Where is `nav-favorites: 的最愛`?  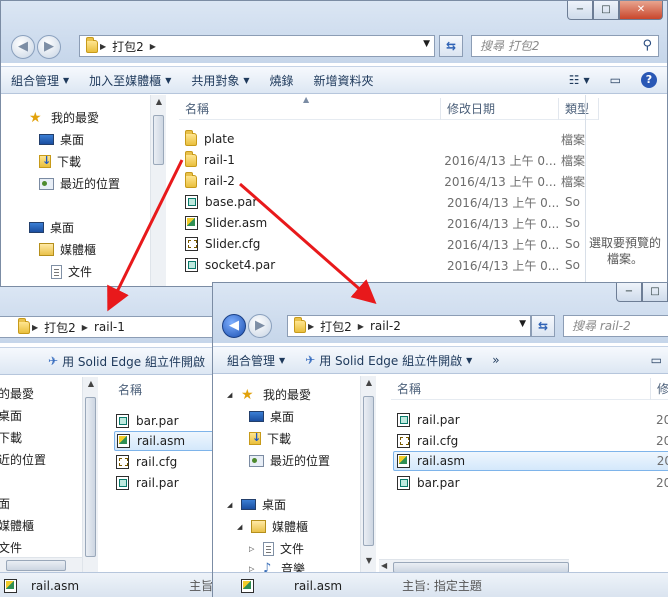
nav-favorites: 的最愛 is located at coordinates (17, 393).